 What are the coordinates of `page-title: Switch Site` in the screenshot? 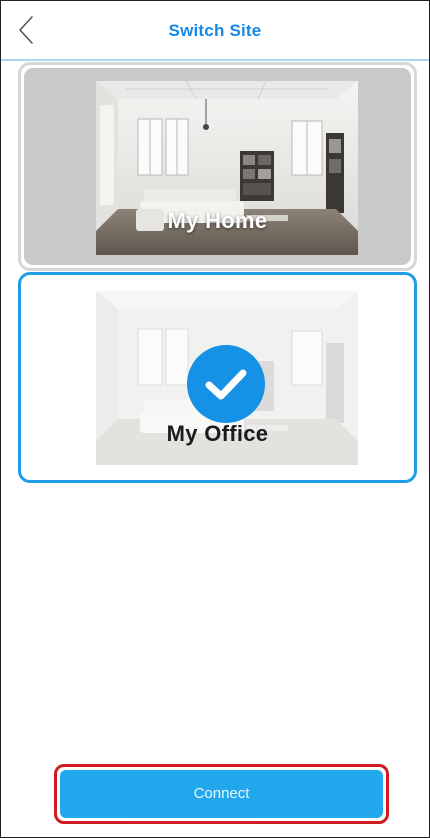 It's located at (215, 30).